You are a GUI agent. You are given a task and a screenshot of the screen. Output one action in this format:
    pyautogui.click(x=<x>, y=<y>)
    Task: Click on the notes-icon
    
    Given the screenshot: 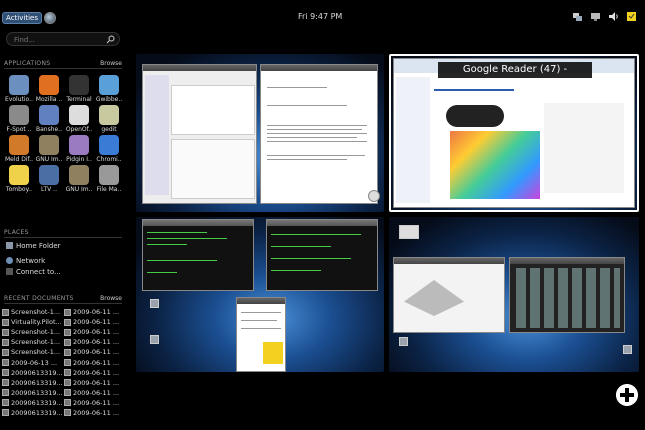 What is the action you would take?
    pyautogui.click(x=631, y=16)
    